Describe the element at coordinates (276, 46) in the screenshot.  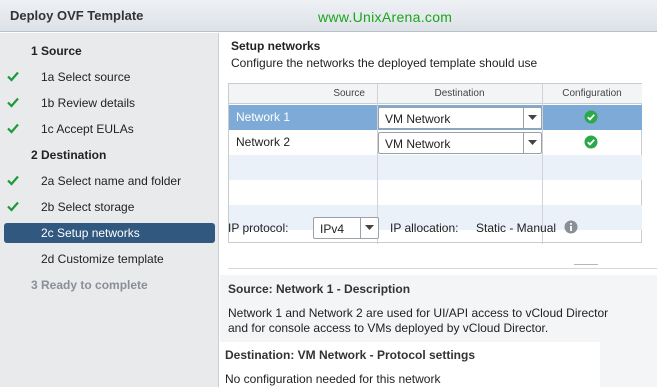
I see `page-title: Setup networks` at that location.